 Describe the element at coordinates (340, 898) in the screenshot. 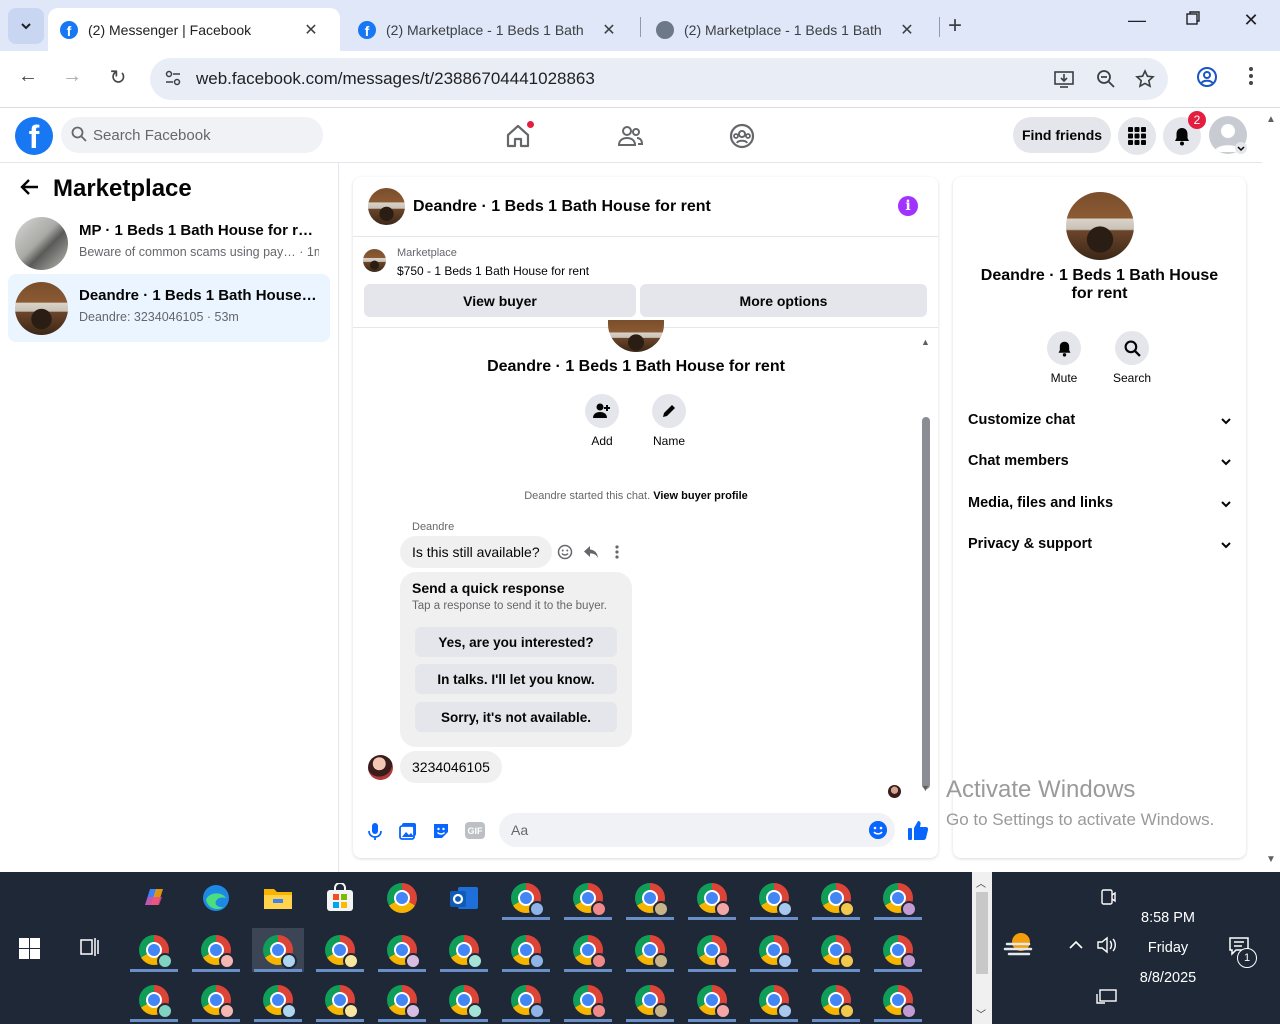

I see `microsoft-store-icon` at that location.